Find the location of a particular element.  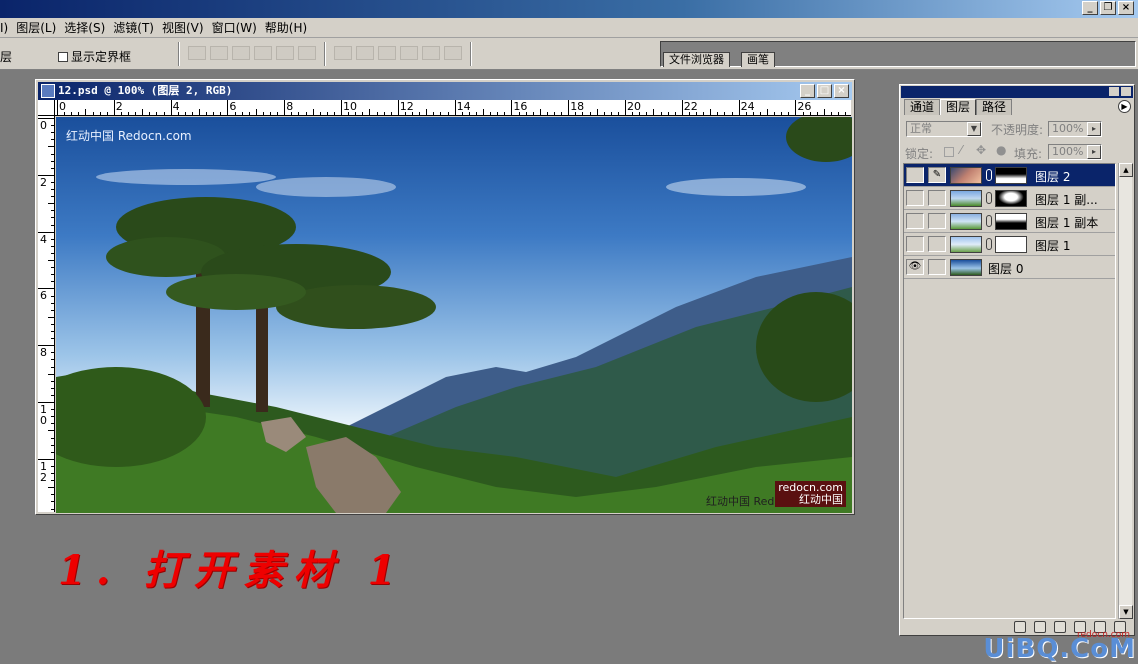

fill-slider-arrow-icon: ▸ is located at coordinates (1094, 152).